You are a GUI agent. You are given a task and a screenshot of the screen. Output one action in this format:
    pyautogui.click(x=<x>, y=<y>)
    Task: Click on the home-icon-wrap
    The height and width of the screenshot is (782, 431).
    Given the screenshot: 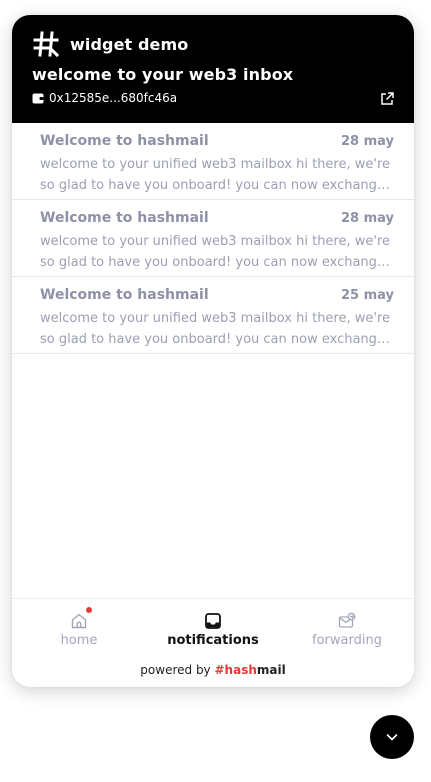 What is the action you would take?
    pyautogui.click(x=81, y=618)
    